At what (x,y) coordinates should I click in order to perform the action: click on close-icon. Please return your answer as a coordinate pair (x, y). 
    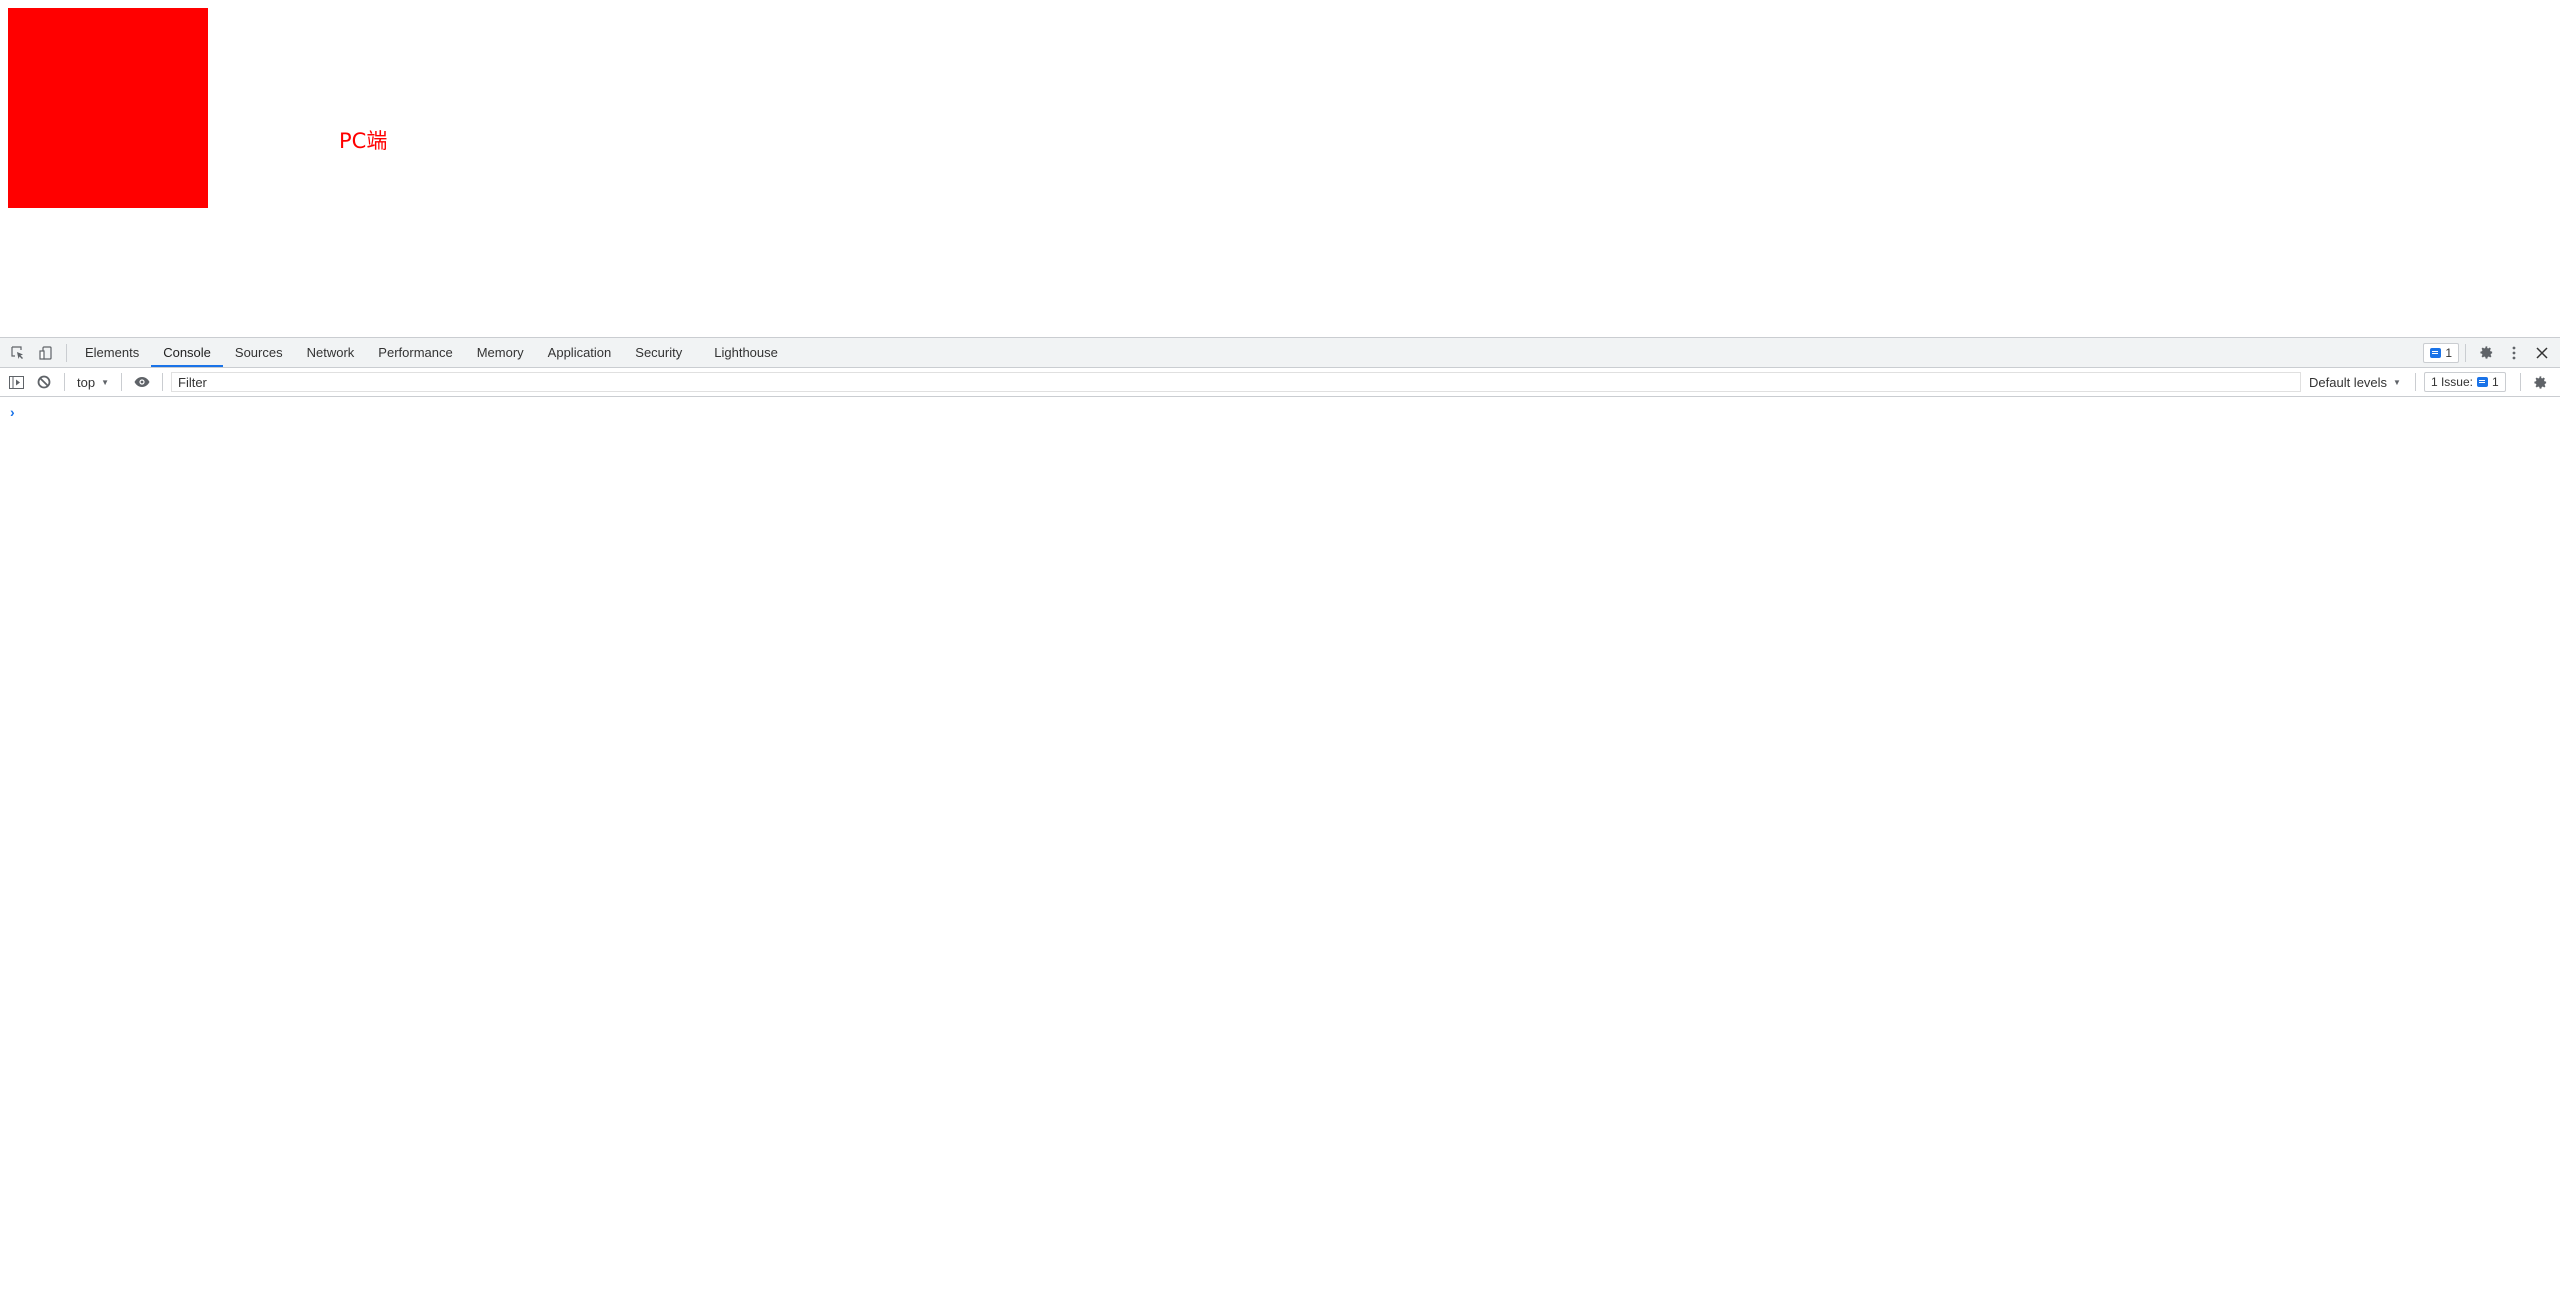
    Looking at the image, I should click on (2542, 352).